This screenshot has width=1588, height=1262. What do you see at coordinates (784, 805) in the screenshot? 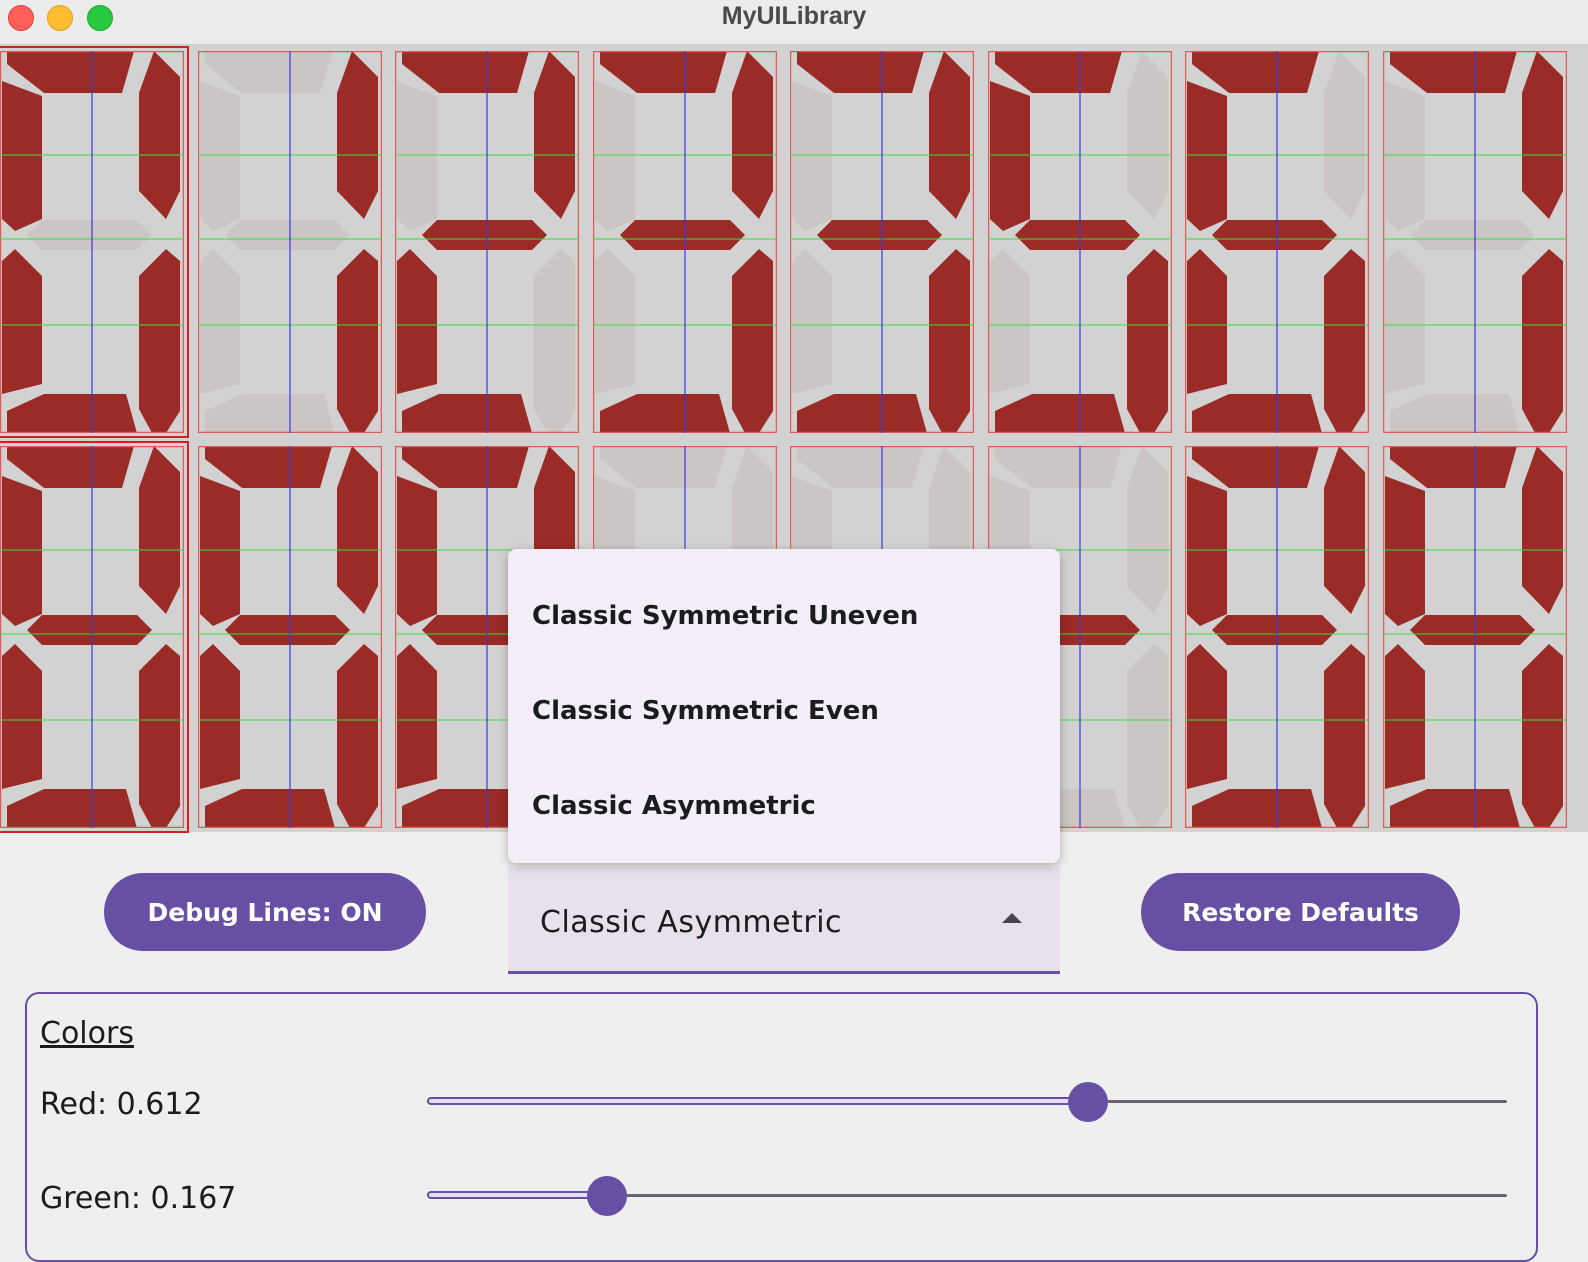
I see `menu-item-classic-asymmetric: Classic Asymmetric` at bounding box center [784, 805].